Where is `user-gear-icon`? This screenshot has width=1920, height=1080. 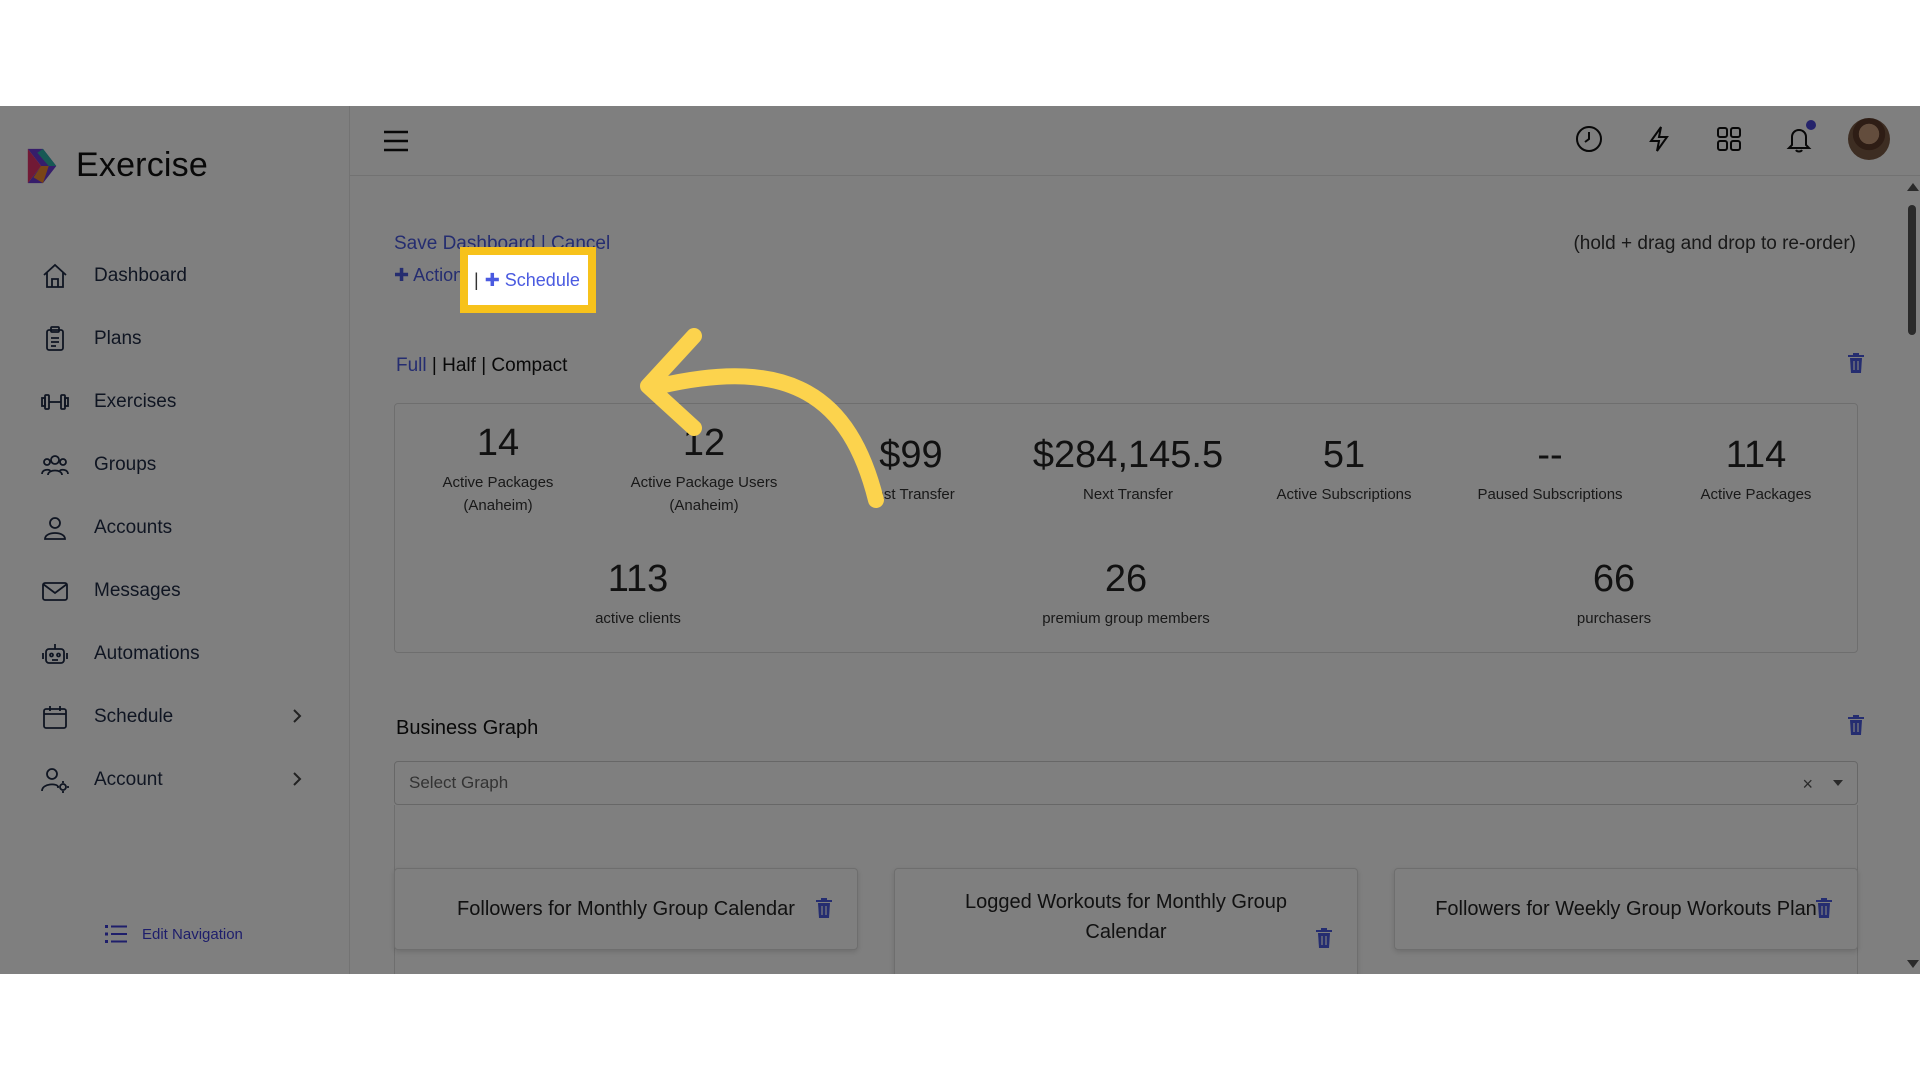
user-gear-icon is located at coordinates (55, 780).